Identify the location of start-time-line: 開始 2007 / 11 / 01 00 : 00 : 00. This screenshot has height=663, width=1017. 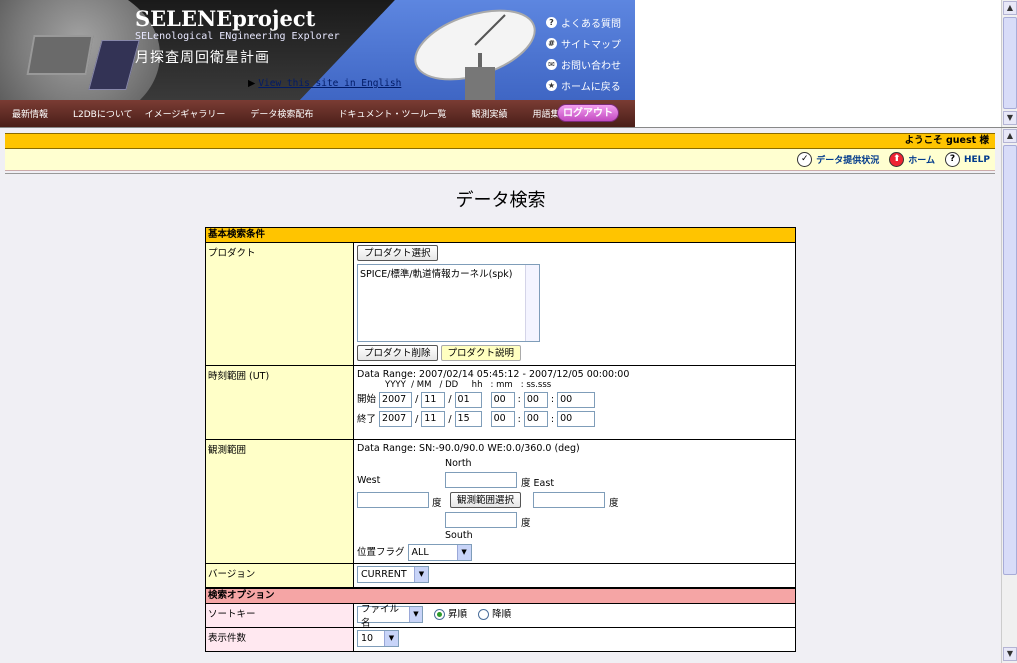
(574, 399).